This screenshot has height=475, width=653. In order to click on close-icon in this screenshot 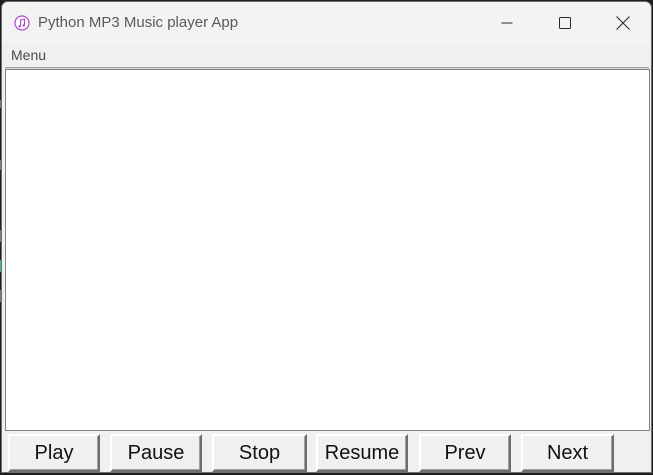, I will do `click(623, 23)`.